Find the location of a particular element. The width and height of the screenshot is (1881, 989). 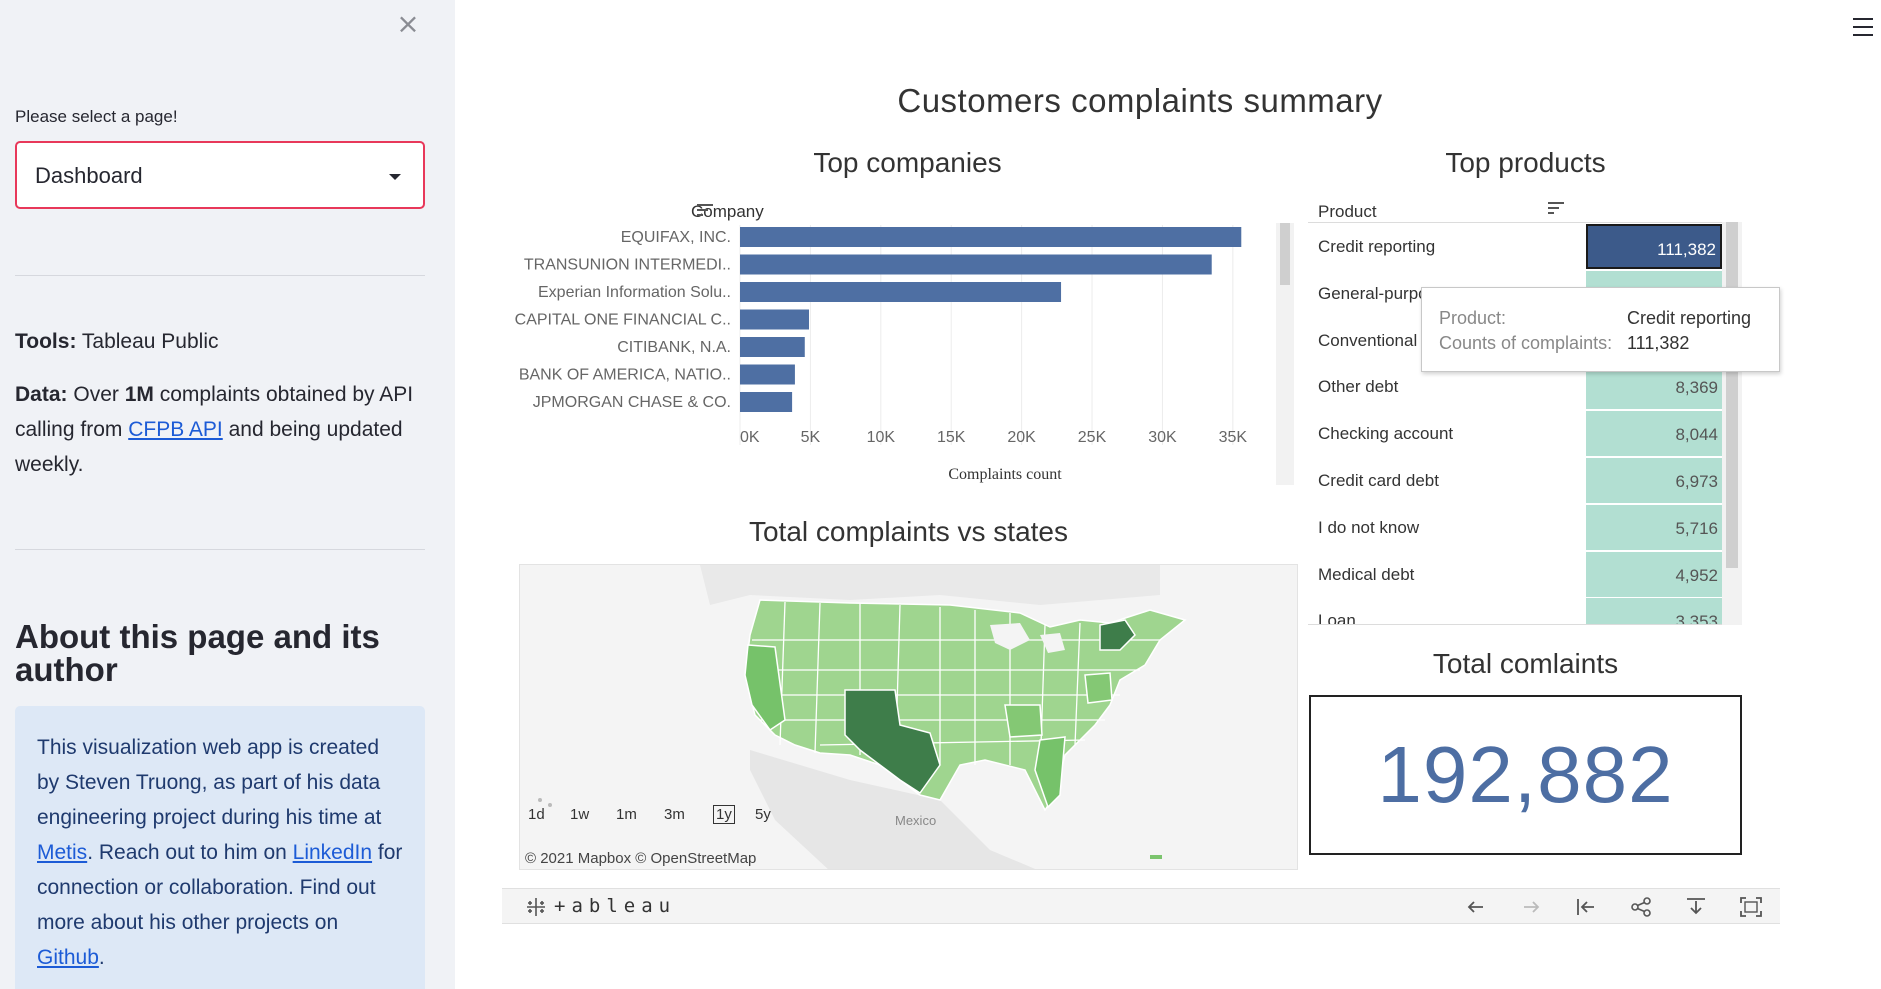

github-link: Github is located at coordinates (68, 957).